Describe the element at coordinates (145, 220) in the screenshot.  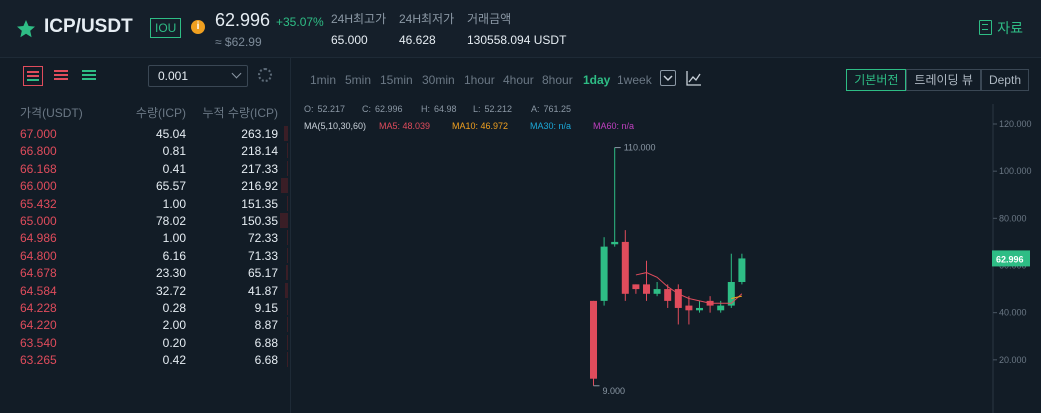
I see `ask-row: 65.000 78.02 150.35` at that location.